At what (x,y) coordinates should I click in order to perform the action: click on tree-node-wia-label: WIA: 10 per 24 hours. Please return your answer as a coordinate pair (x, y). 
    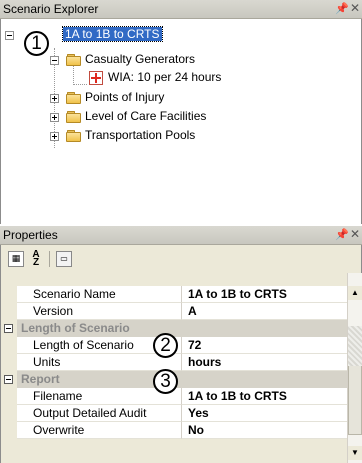
    Looking at the image, I should click on (165, 77).